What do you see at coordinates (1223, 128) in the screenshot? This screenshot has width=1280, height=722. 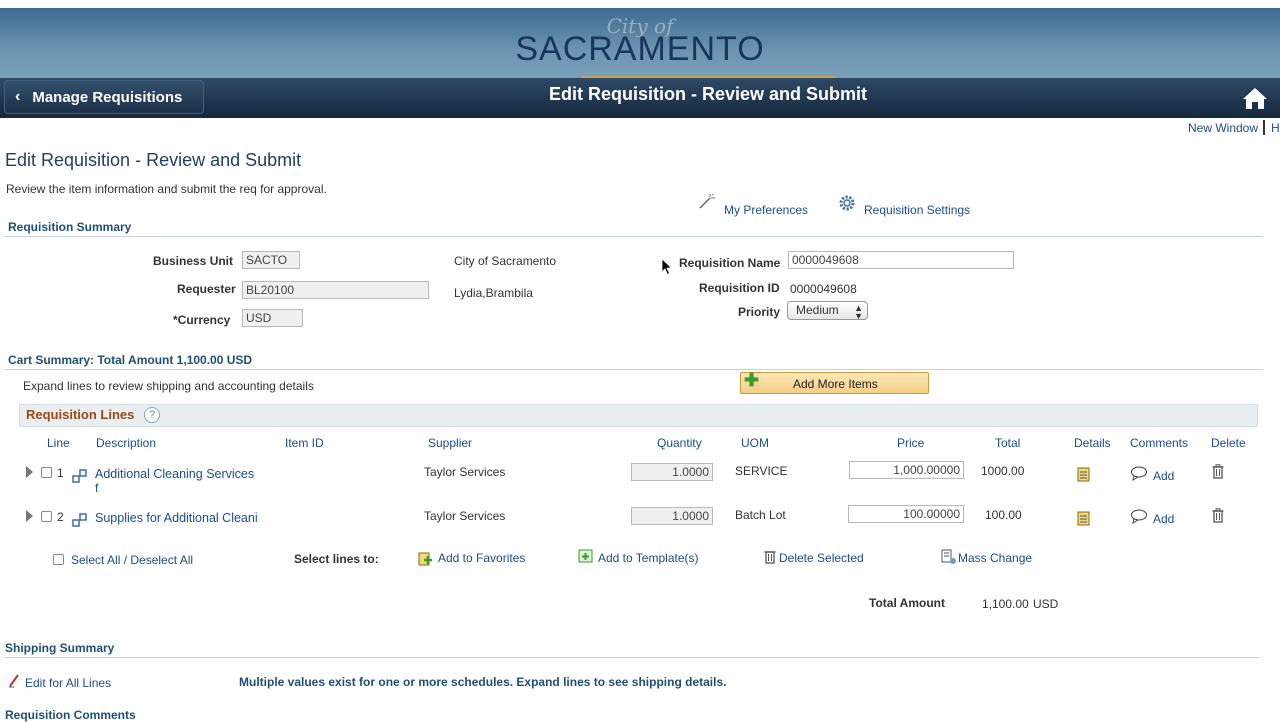 I see `new-window-link: New Window` at bounding box center [1223, 128].